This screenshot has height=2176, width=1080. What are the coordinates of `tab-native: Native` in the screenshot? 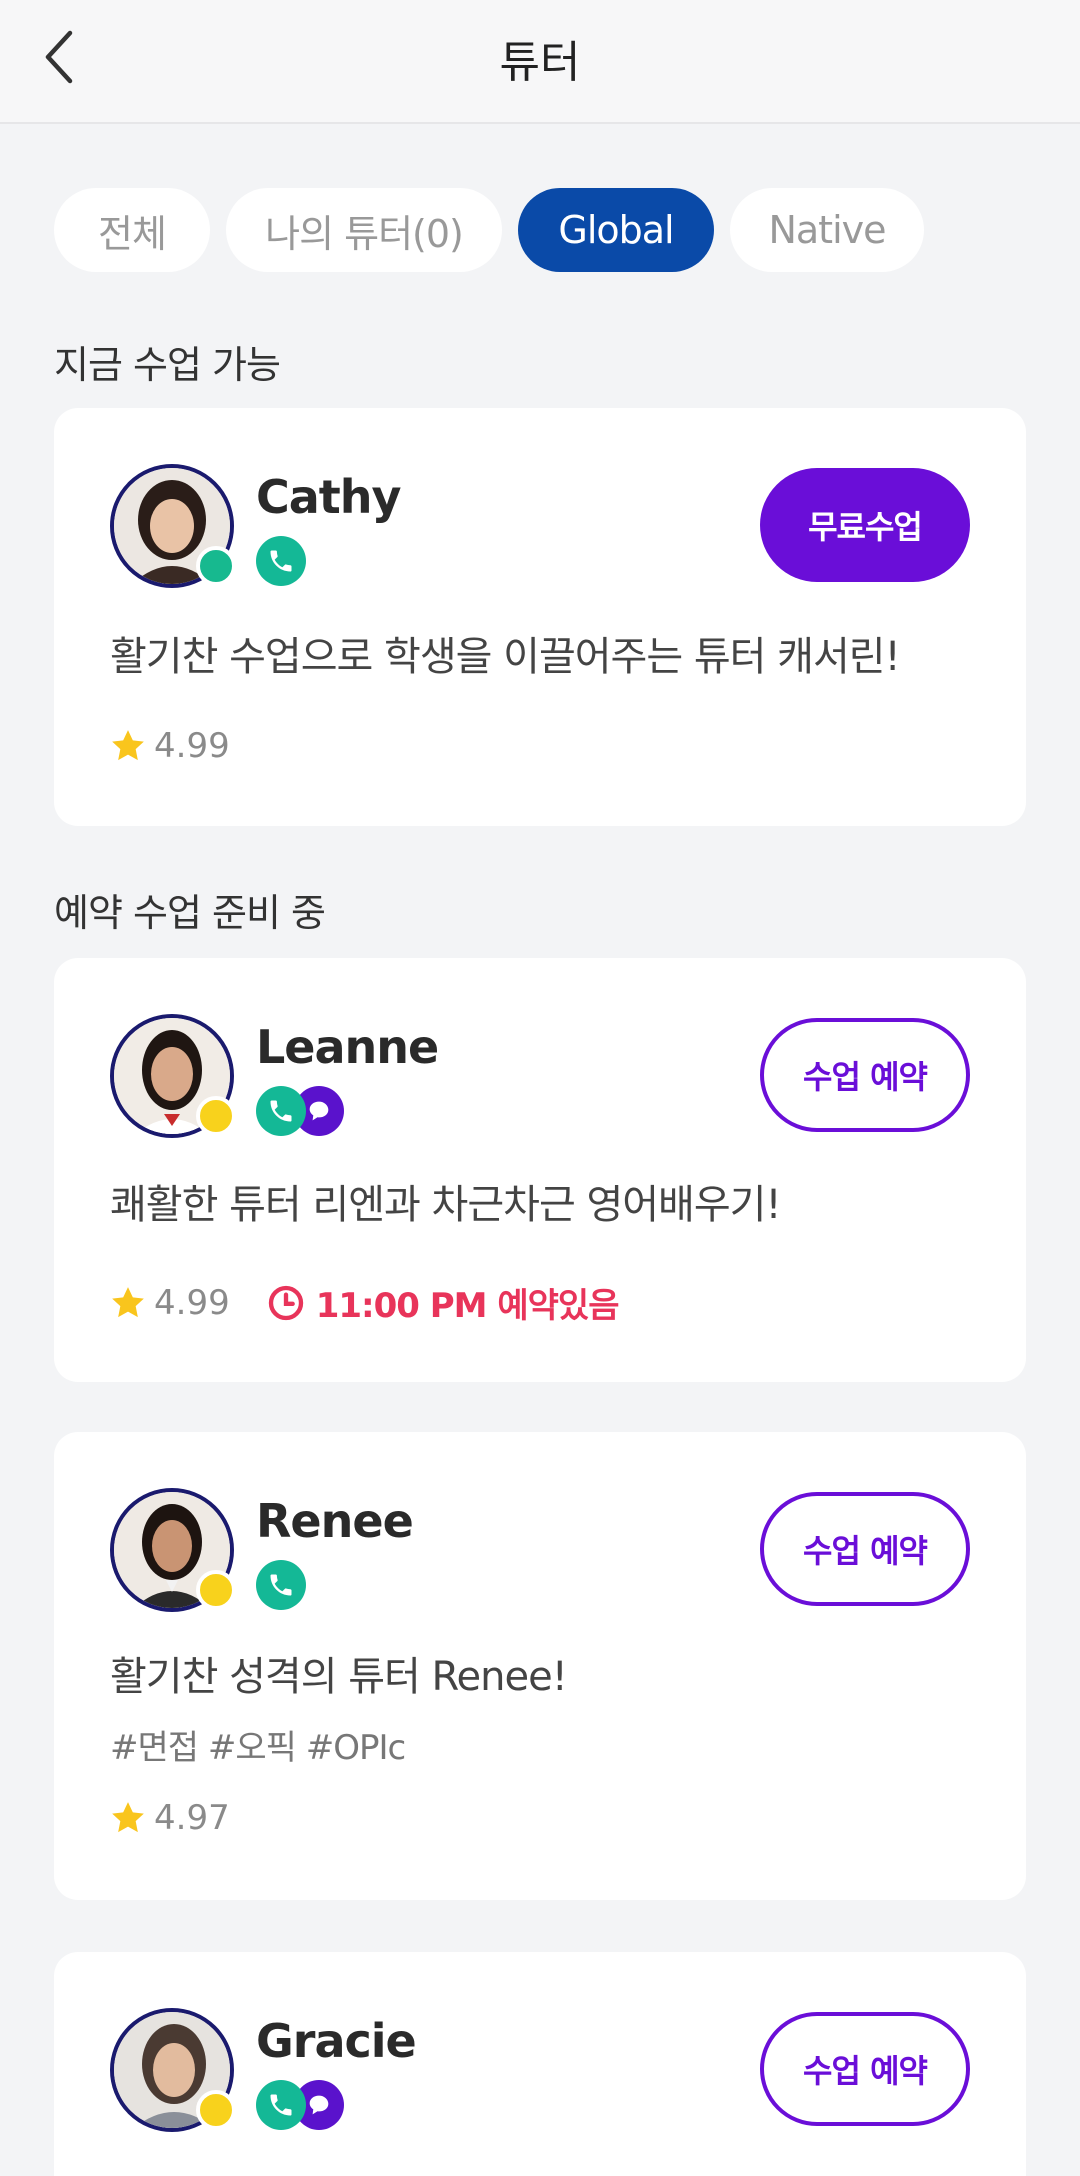 It's located at (827, 230).